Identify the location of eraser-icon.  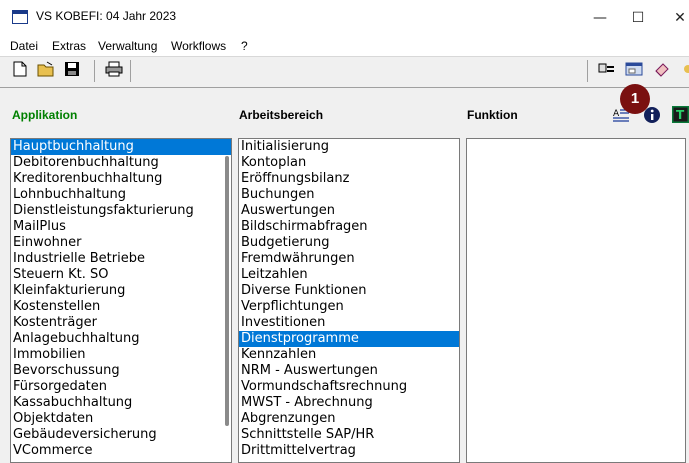
(662, 71).